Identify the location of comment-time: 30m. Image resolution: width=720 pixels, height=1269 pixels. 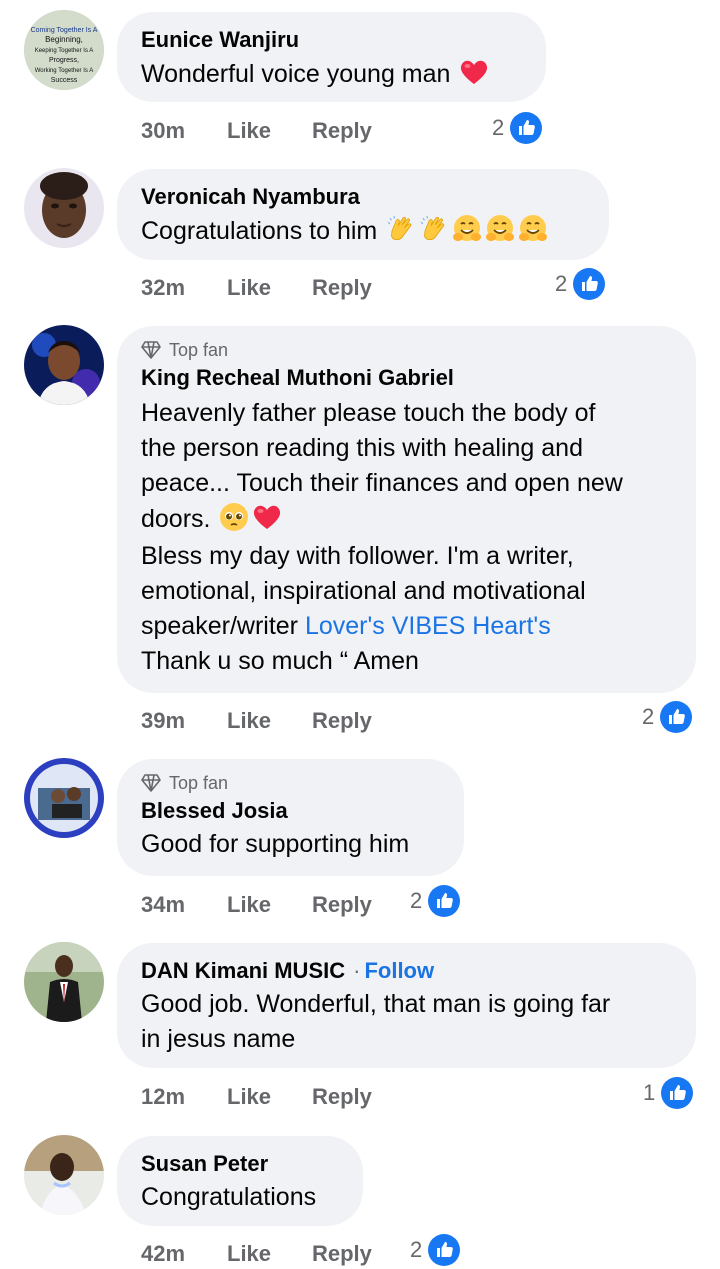
(163, 130).